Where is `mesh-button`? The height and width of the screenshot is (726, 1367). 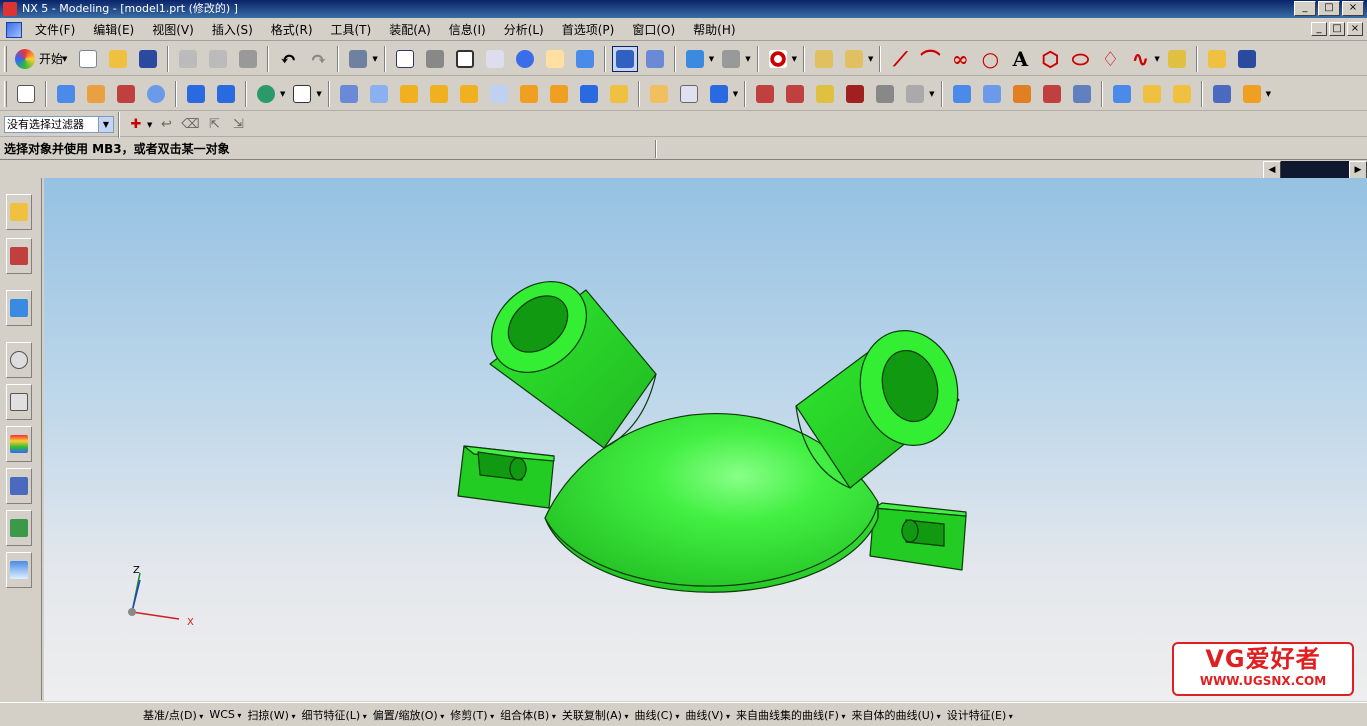
mesh-button is located at coordinates (992, 94).